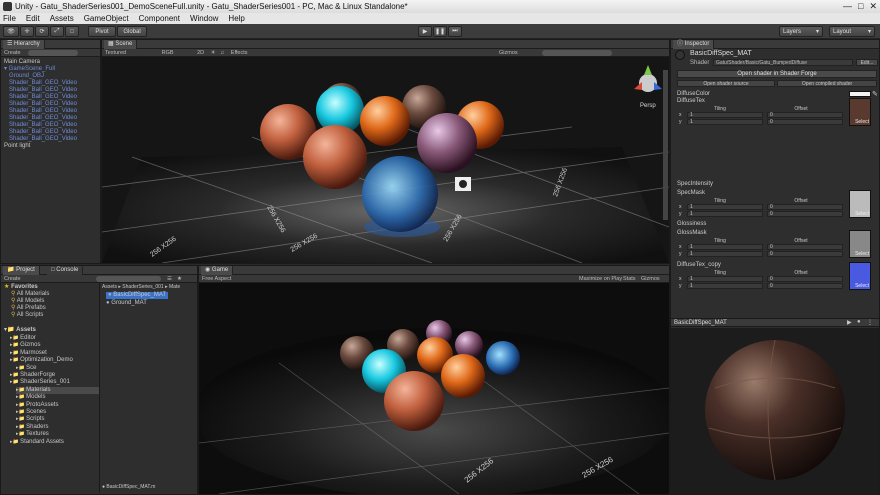 This screenshot has width=880, height=495. What do you see at coordinates (27, 301) in the screenshot?
I see `favorite-item: ⚲ All Models` at bounding box center [27, 301].